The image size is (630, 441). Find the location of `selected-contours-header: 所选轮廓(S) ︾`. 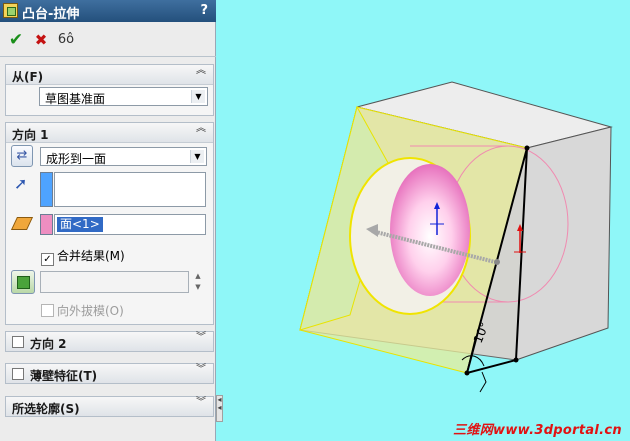

selected-contours-header: 所选轮廓(S) ︾ is located at coordinates (109, 406).